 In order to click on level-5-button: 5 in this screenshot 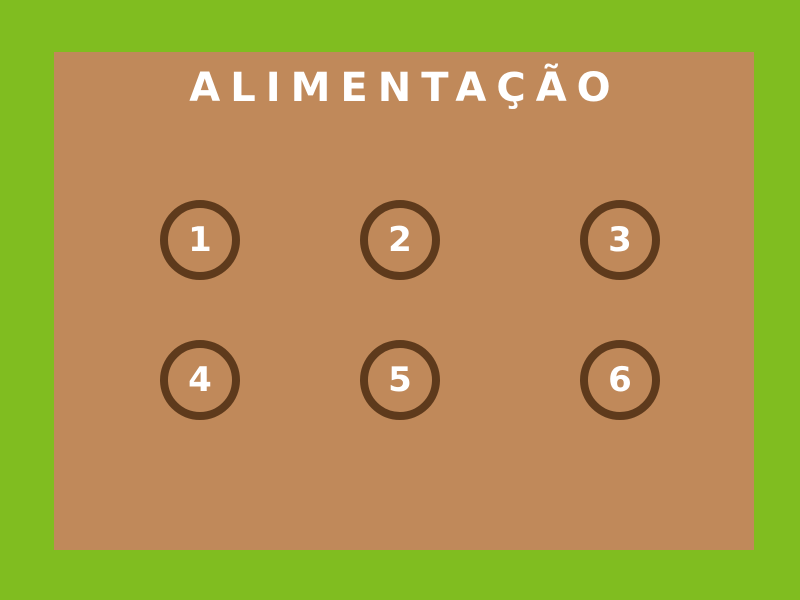, I will do `click(400, 380)`.